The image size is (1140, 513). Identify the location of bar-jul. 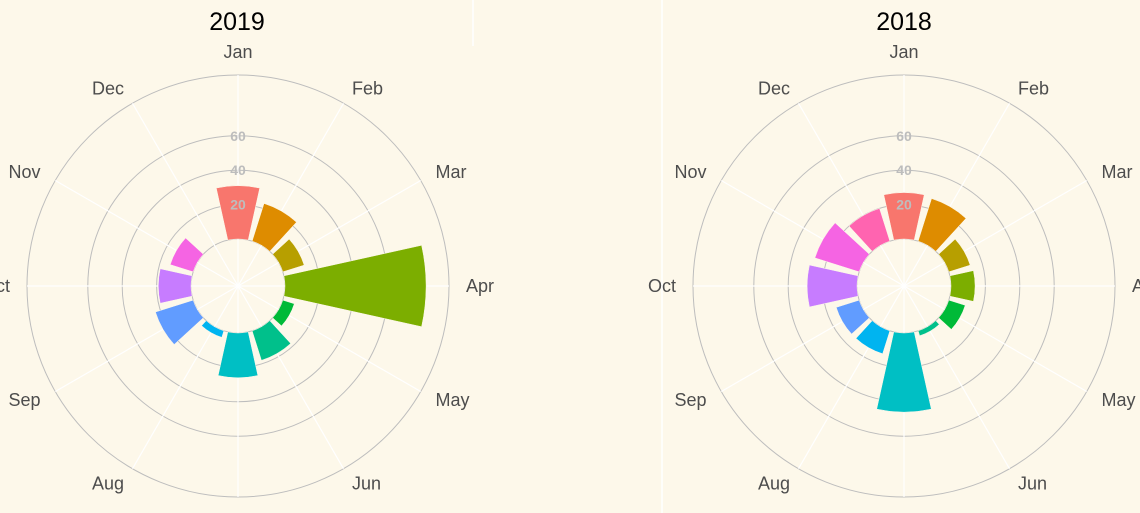
(238, 354).